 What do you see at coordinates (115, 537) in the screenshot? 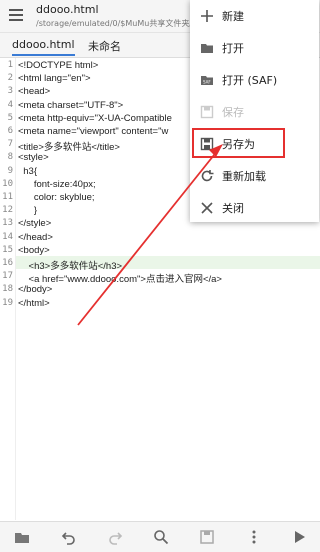
I see `redo-icon` at bounding box center [115, 537].